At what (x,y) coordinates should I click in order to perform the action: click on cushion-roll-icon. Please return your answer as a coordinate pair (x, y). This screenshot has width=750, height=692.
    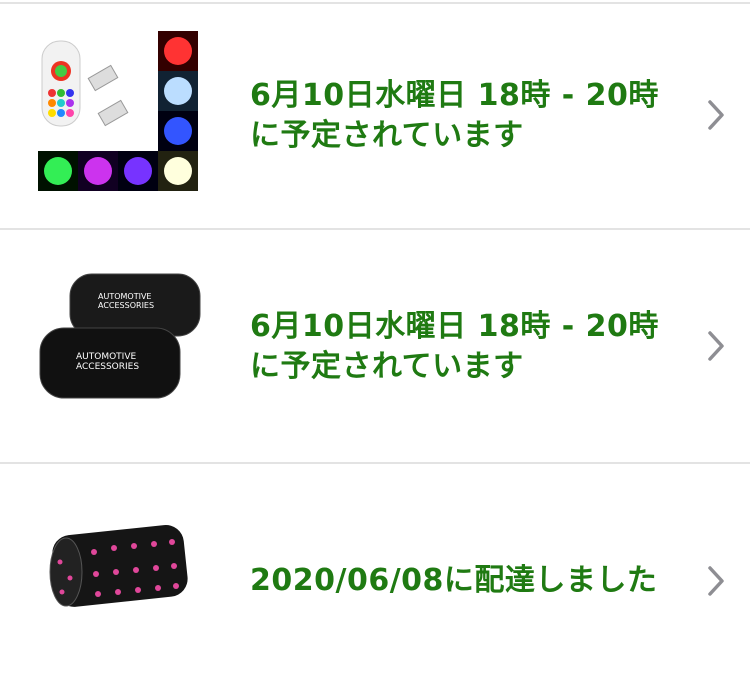
    Looking at the image, I should click on (119, 567).